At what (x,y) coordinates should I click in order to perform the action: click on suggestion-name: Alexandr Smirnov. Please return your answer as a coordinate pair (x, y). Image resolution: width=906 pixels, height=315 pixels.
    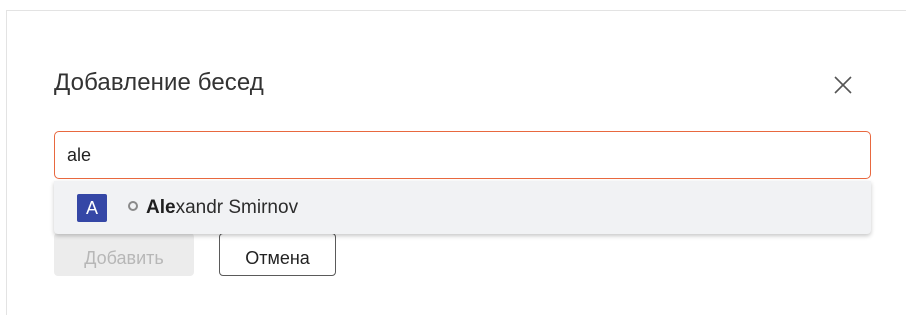
    Looking at the image, I should click on (222, 208).